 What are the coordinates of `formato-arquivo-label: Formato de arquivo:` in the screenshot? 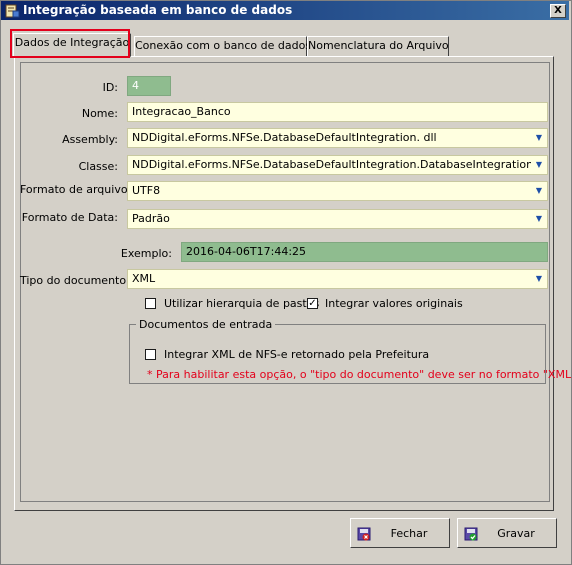 It's located at (76, 189).